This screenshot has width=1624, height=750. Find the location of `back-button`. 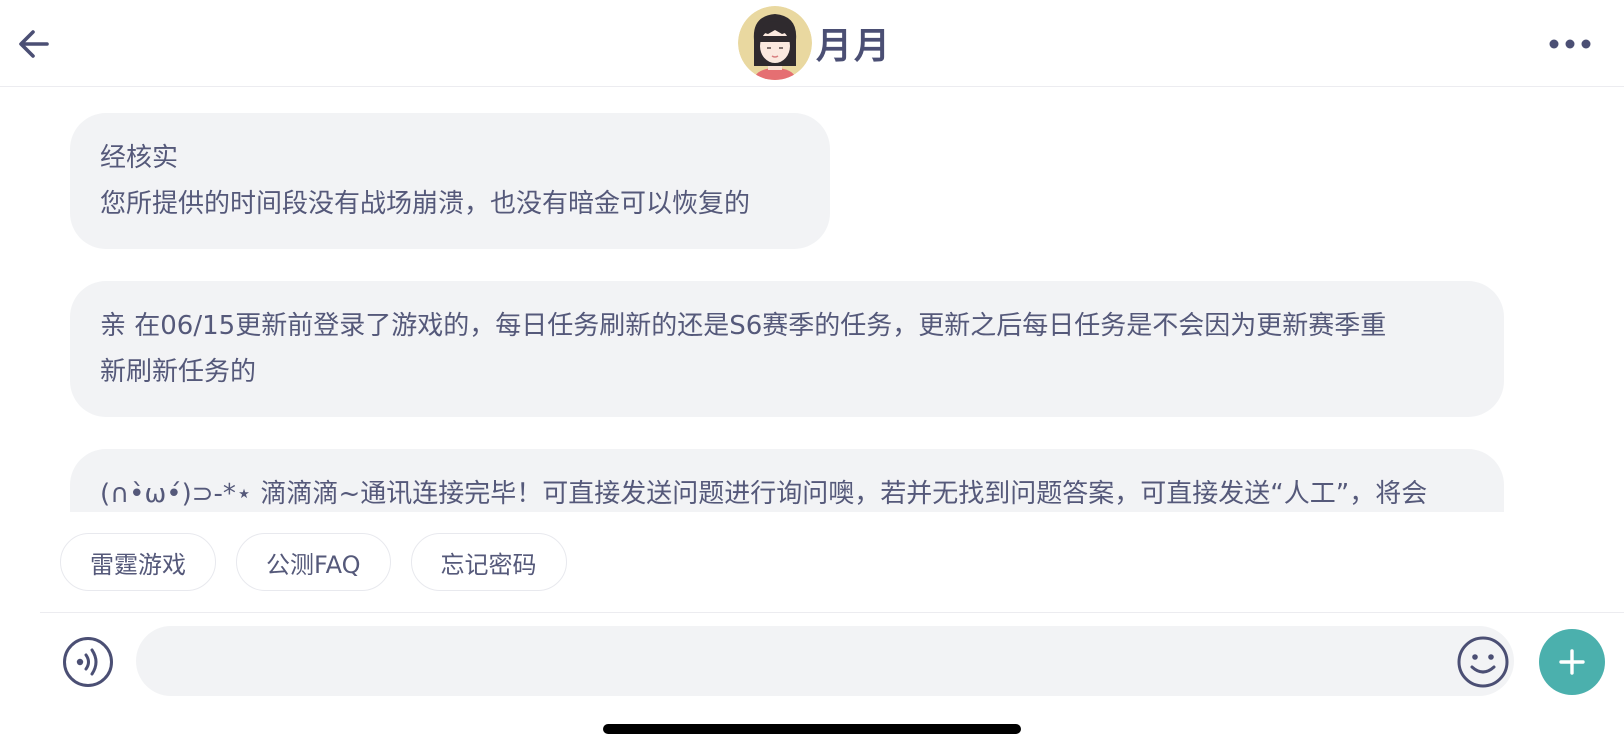

back-button is located at coordinates (34, 44).